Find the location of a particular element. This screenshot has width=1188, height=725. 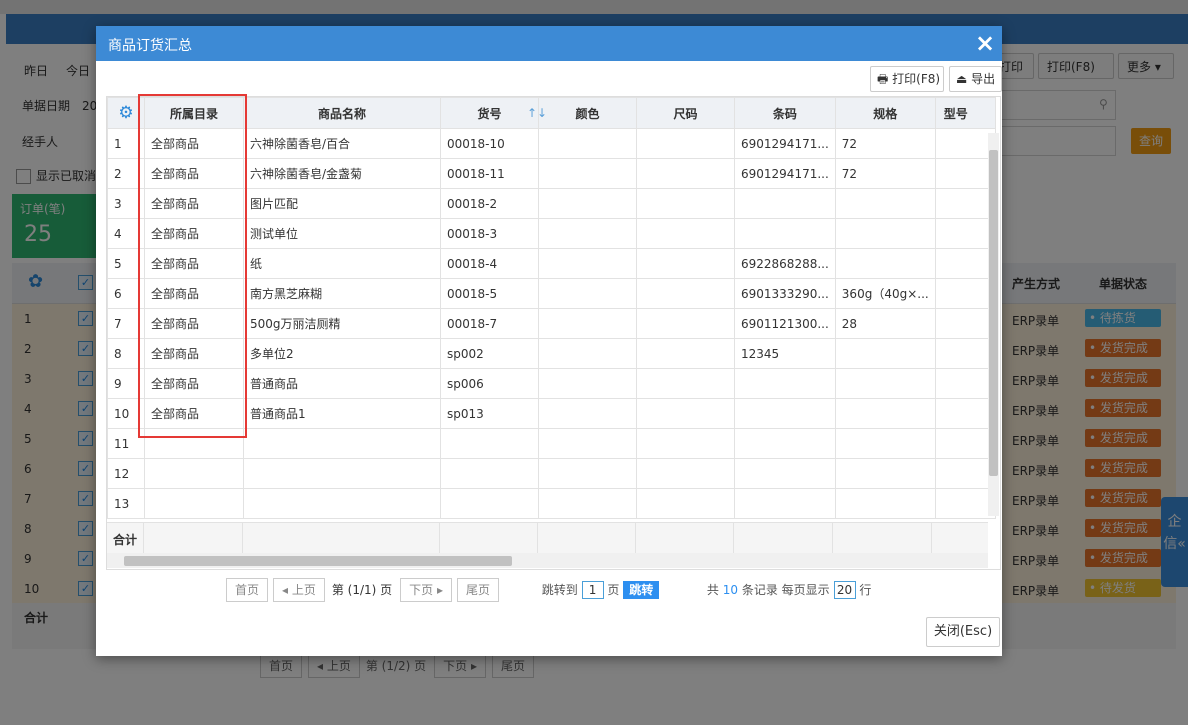

col-header-size: 尺码 is located at coordinates (685, 113).